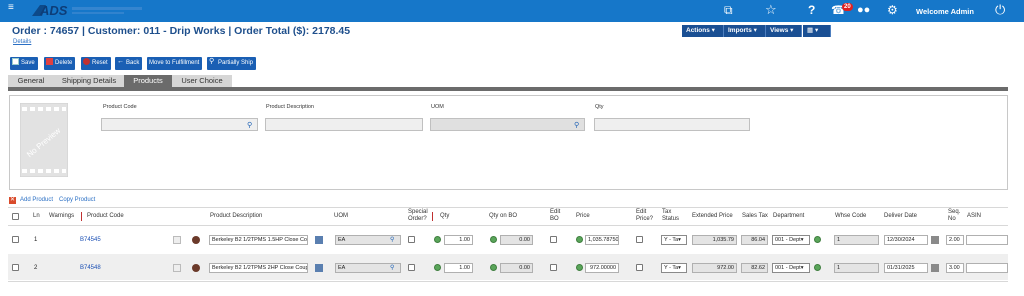  What do you see at coordinates (22, 42) in the screenshot?
I see `details-link: Details` at bounding box center [22, 42].